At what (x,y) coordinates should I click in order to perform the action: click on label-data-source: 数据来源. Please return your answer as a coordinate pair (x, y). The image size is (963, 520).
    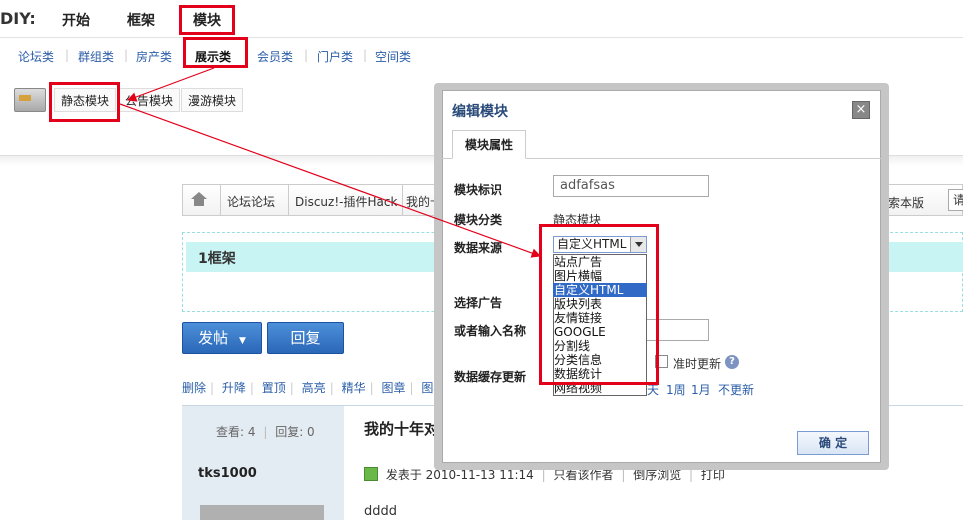
    Looking at the image, I should click on (478, 248).